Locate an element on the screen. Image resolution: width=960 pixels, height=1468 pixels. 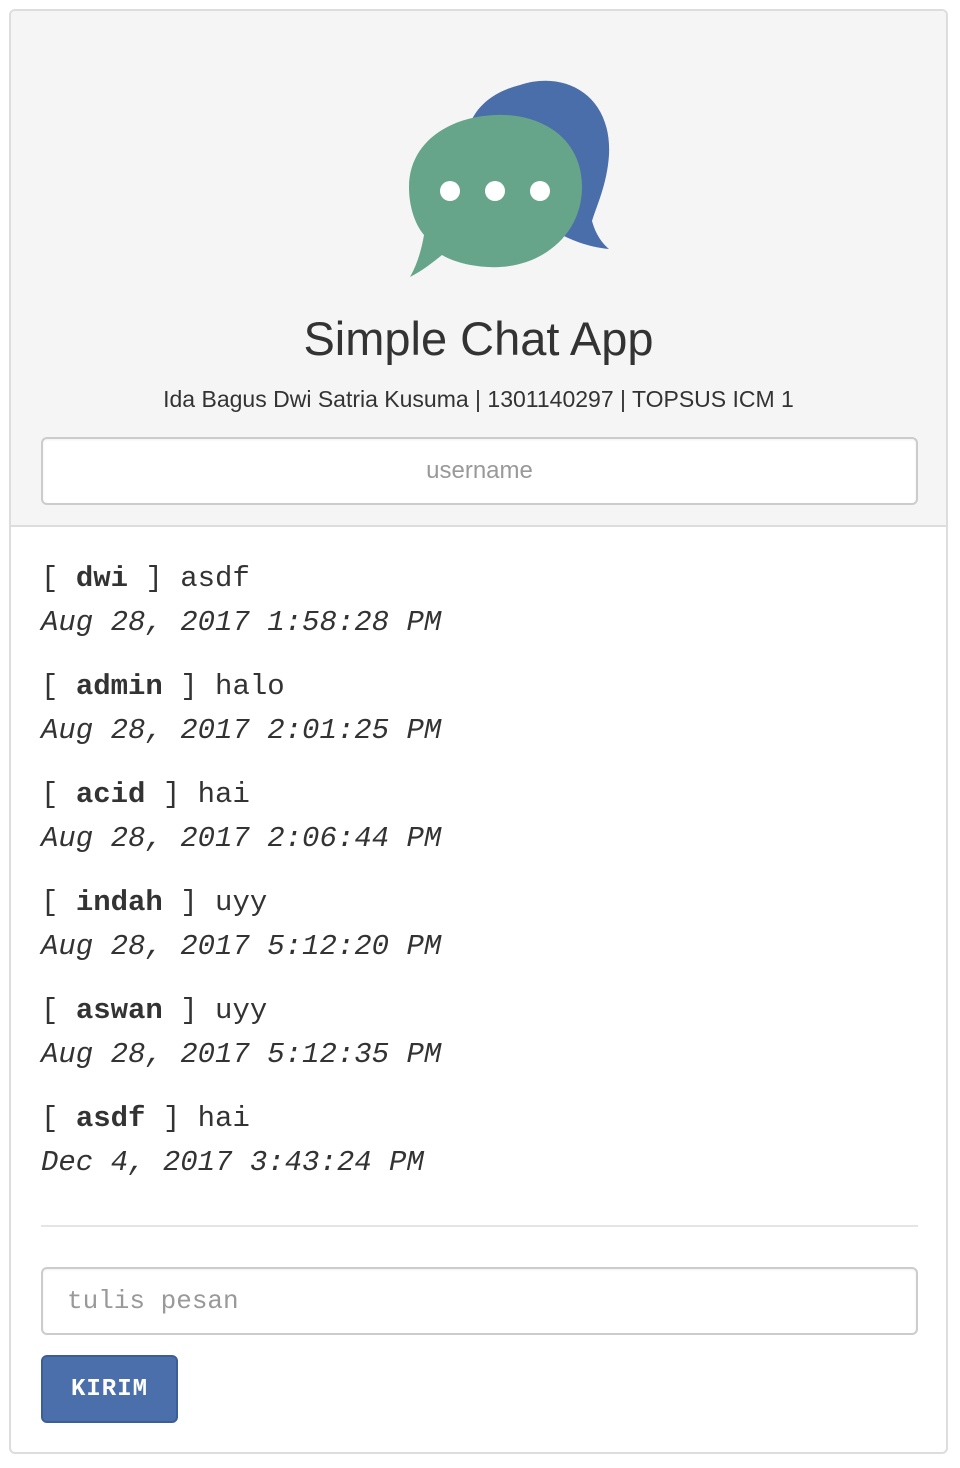
message-username: asdf is located at coordinates (110, 1118).